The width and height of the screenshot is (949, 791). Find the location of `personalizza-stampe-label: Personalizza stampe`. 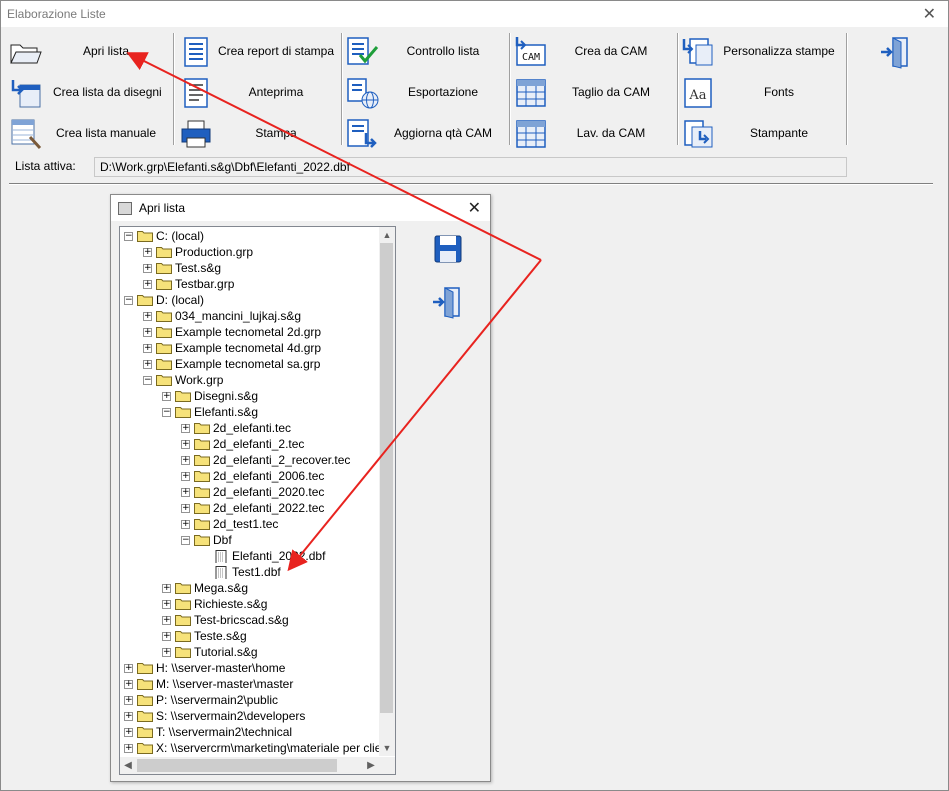

personalizza-stampe-label: Personalizza stampe is located at coordinates (779, 51).